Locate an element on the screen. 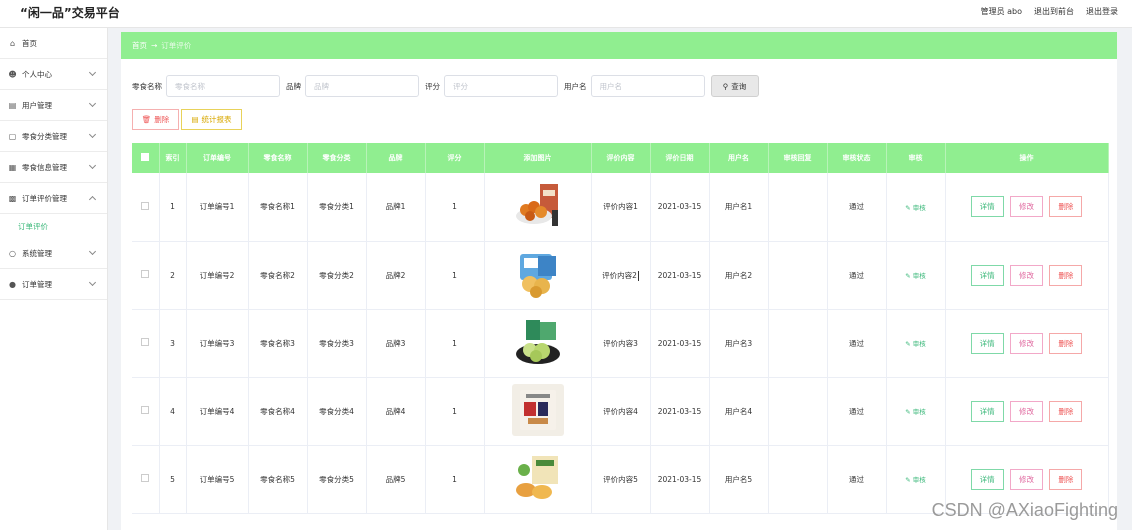 This screenshot has height=530, width=1132. column-header: 用户名 is located at coordinates (739, 158).